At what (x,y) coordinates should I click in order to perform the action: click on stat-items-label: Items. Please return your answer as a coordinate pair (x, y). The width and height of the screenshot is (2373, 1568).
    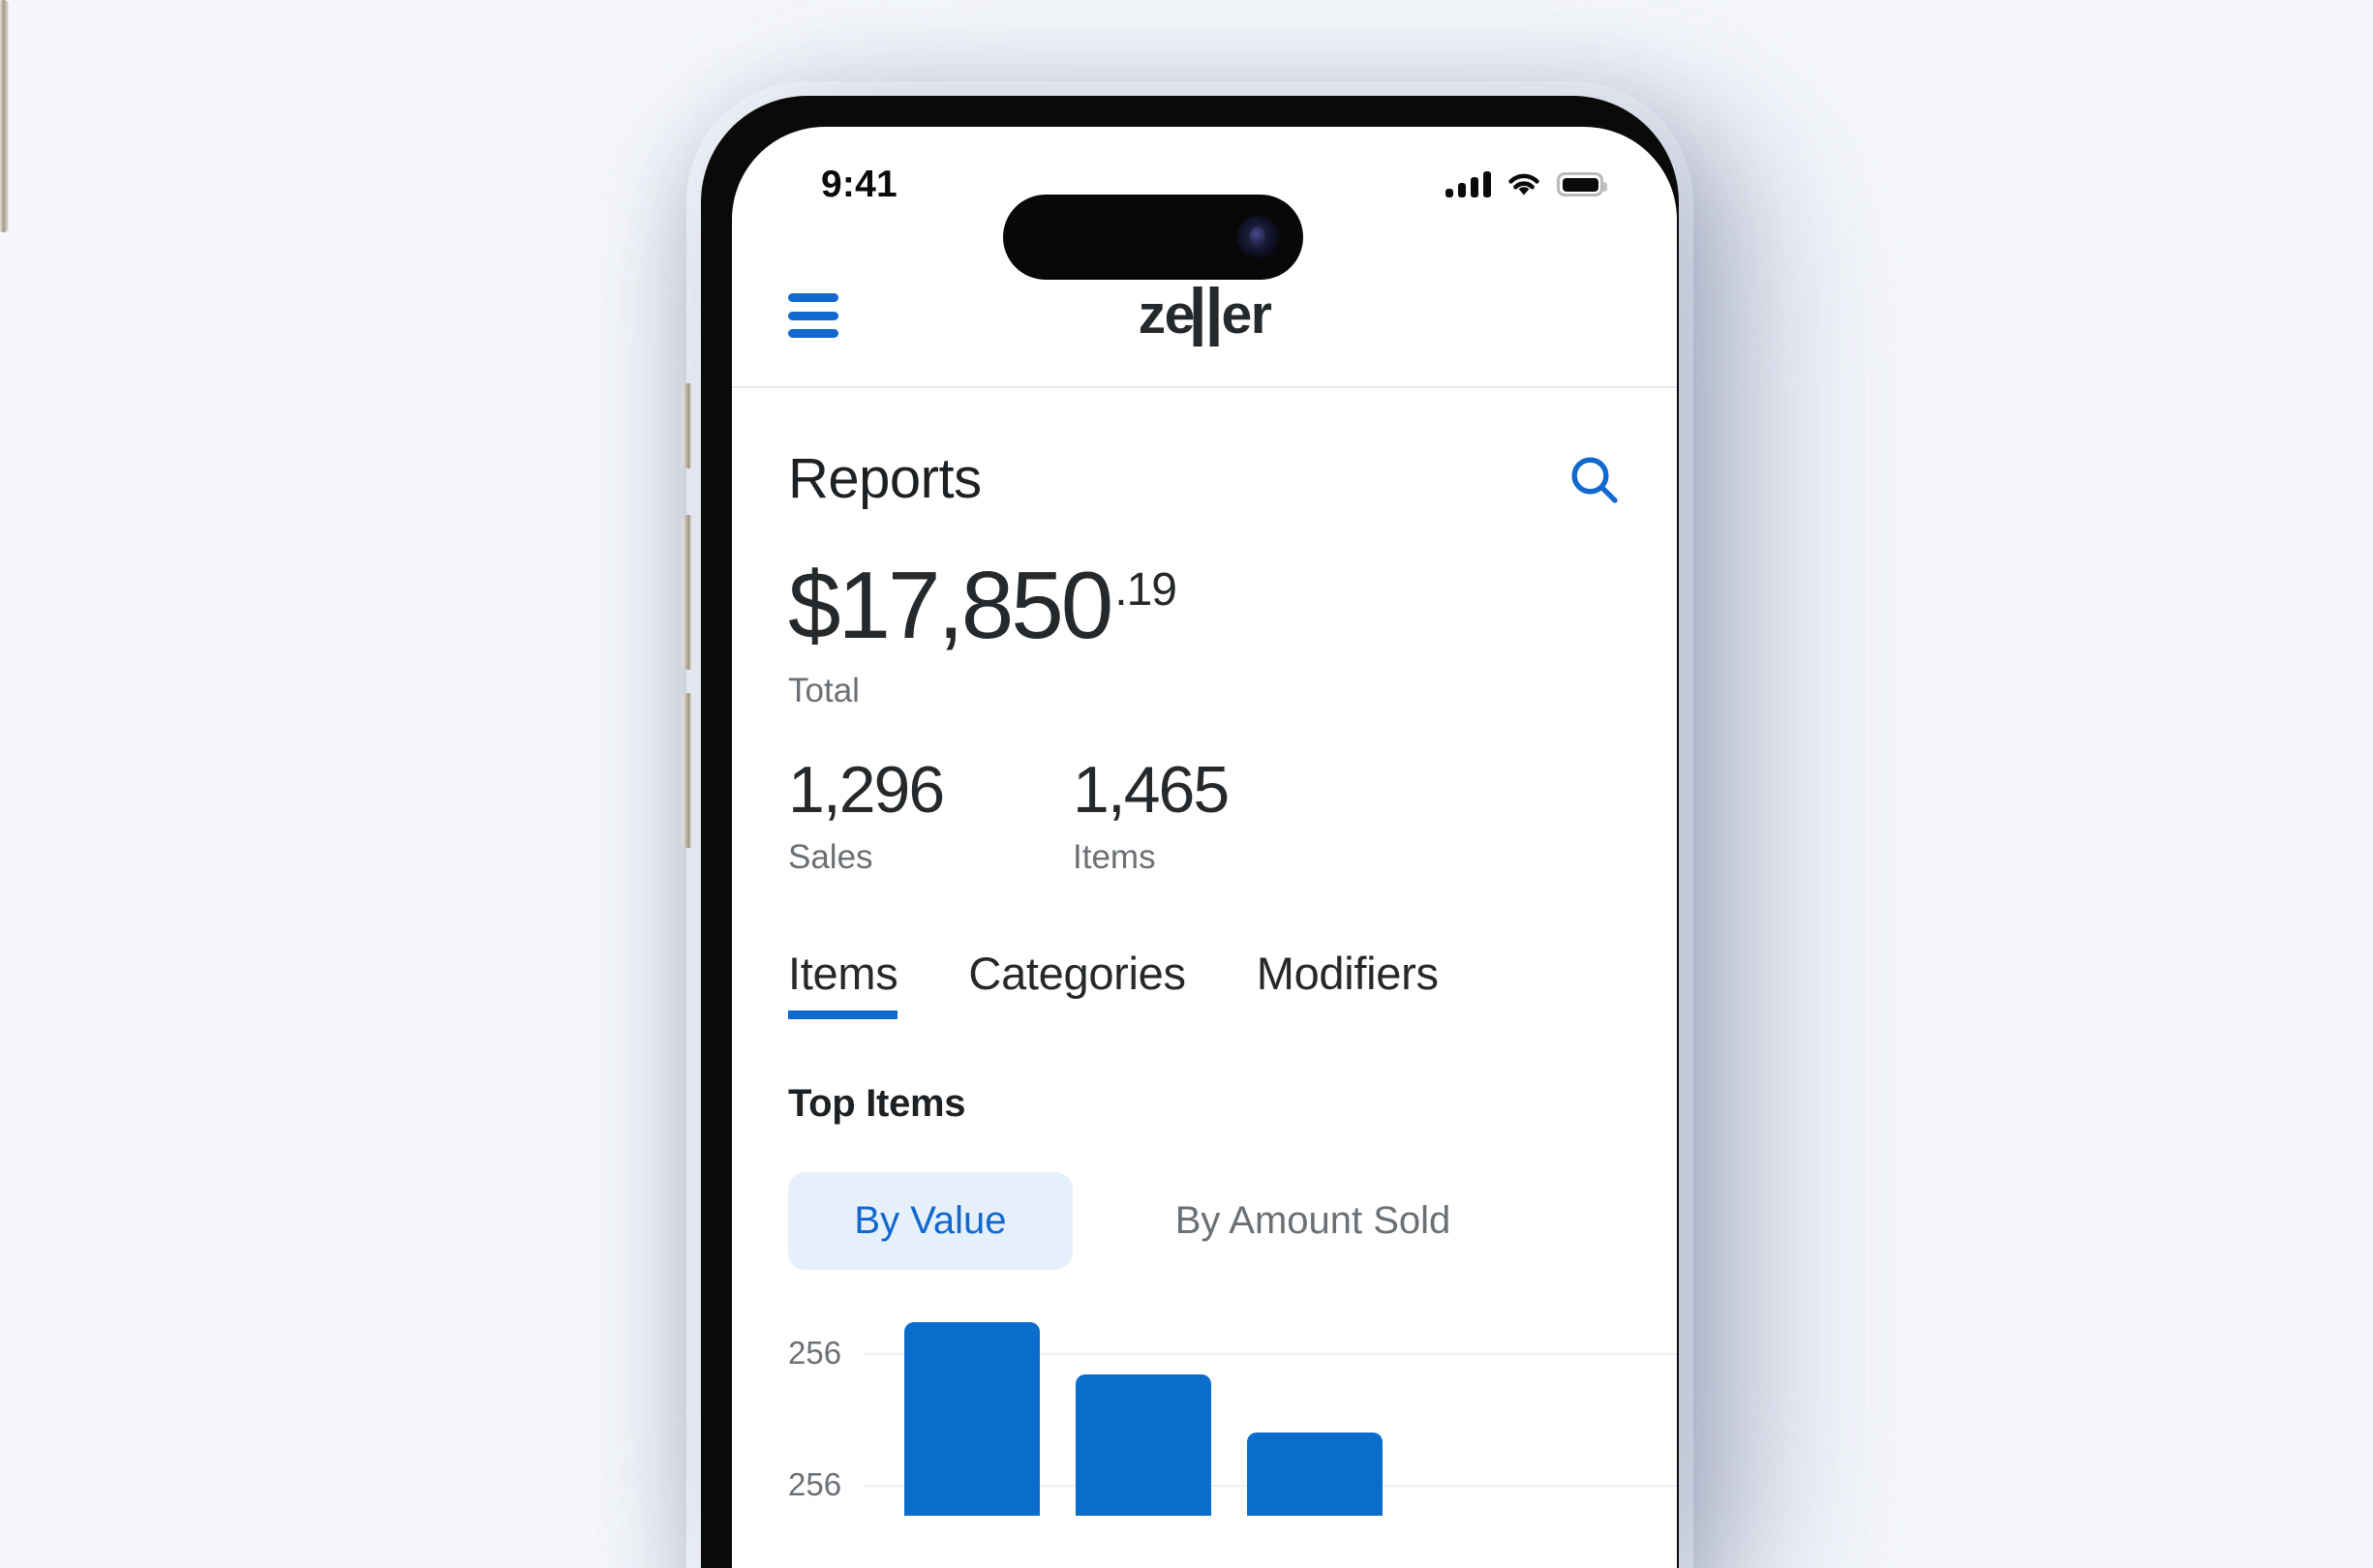
    Looking at the image, I should click on (1114, 857).